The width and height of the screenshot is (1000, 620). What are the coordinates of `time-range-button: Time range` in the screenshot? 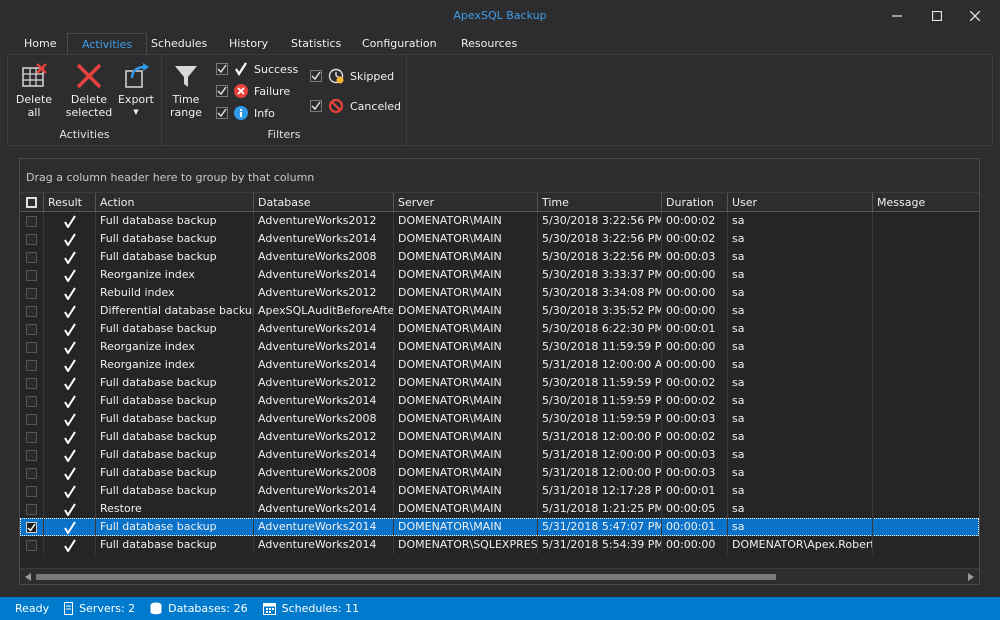 It's located at (186, 89).